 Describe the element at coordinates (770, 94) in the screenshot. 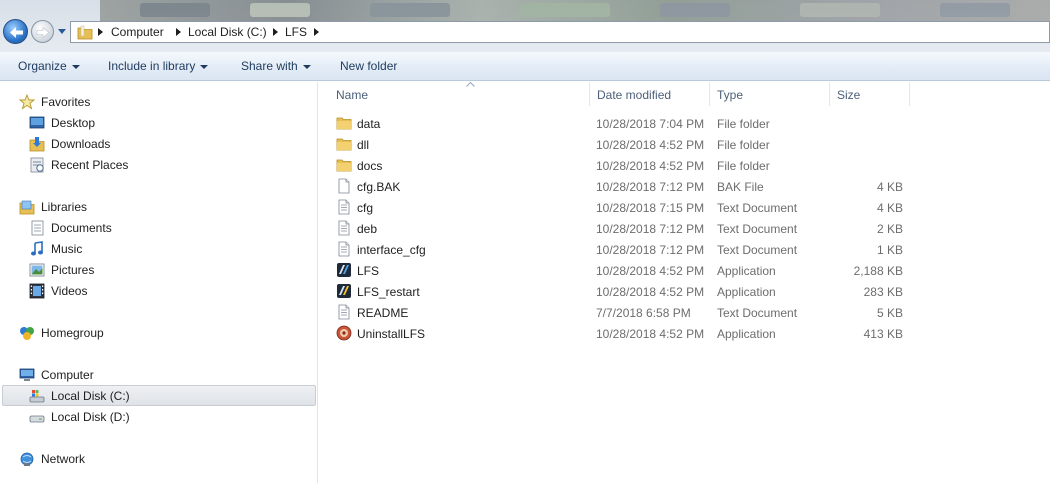

I see `column-header-type: Type` at that location.